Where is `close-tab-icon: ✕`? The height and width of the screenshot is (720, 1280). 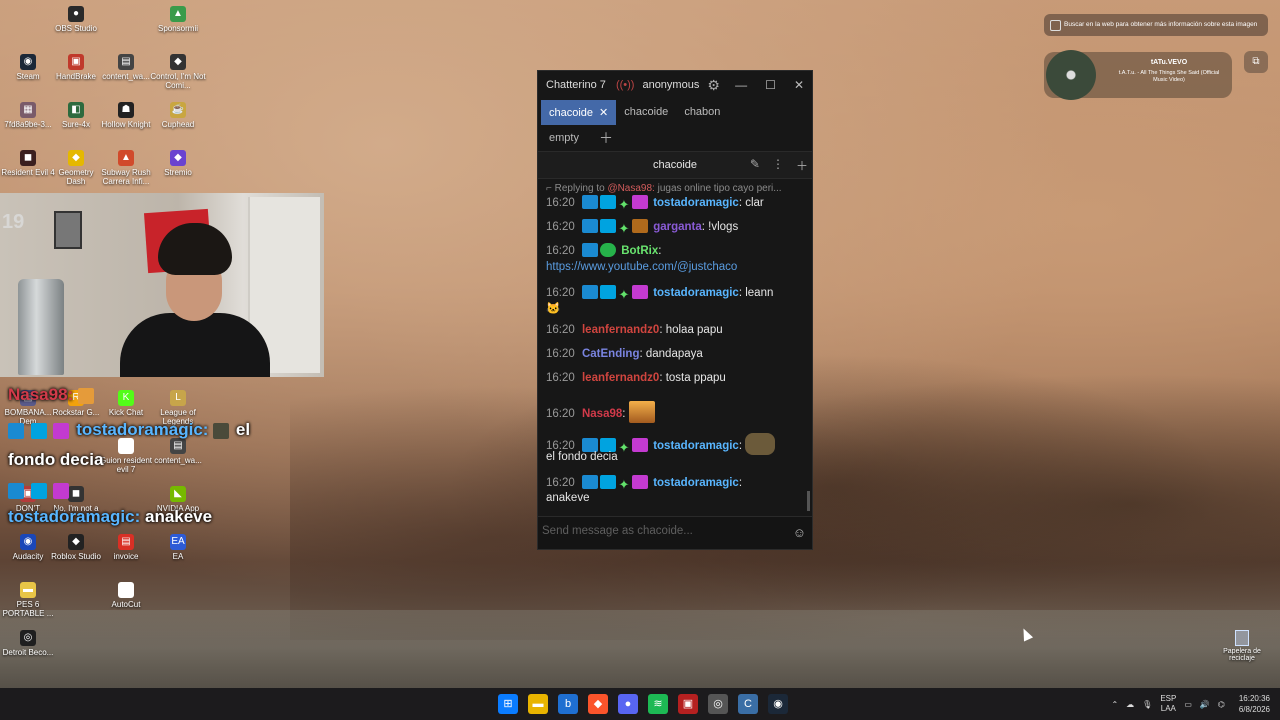
close-tab-icon: ✕ is located at coordinates (603, 113).